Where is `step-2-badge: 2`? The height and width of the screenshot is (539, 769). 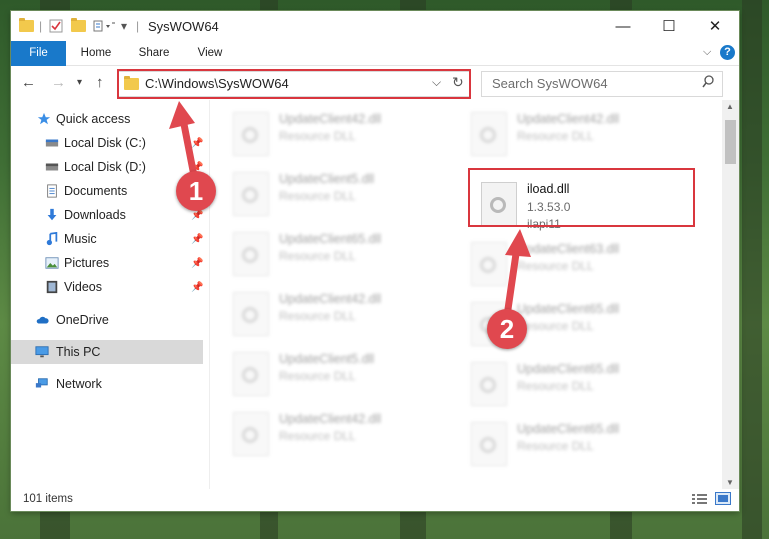 step-2-badge: 2 is located at coordinates (507, 329).